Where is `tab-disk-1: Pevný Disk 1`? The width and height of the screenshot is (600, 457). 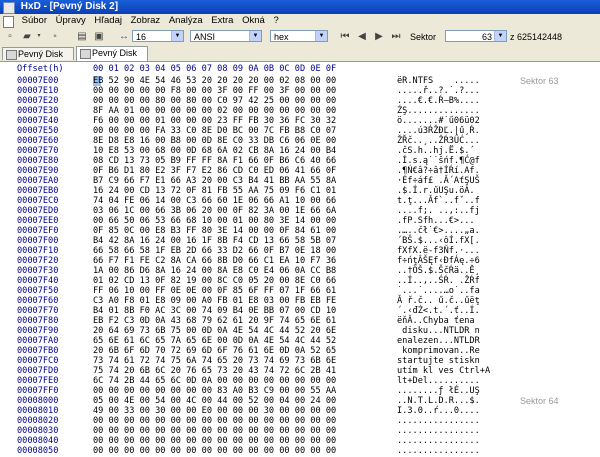
tab-disk-1: Pevný Disk 1 is located at coordinates (38, 59).